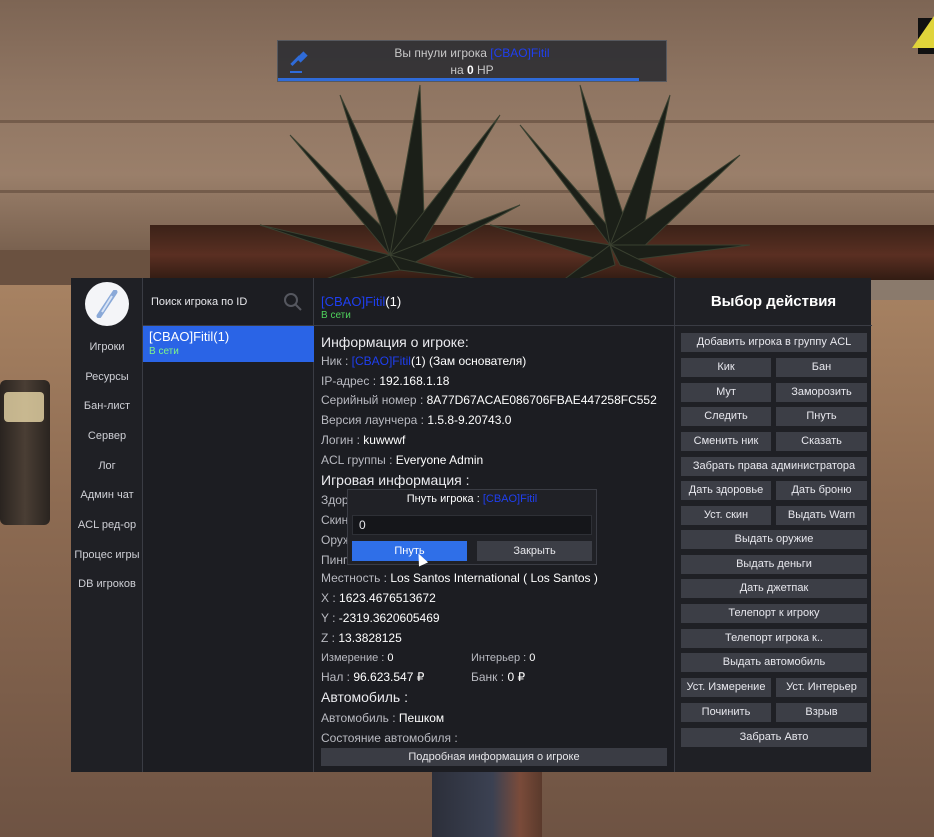  Describe the element at coordinates (336, 361) in the screenshot. I see `nick-label: Ник :` at that location.